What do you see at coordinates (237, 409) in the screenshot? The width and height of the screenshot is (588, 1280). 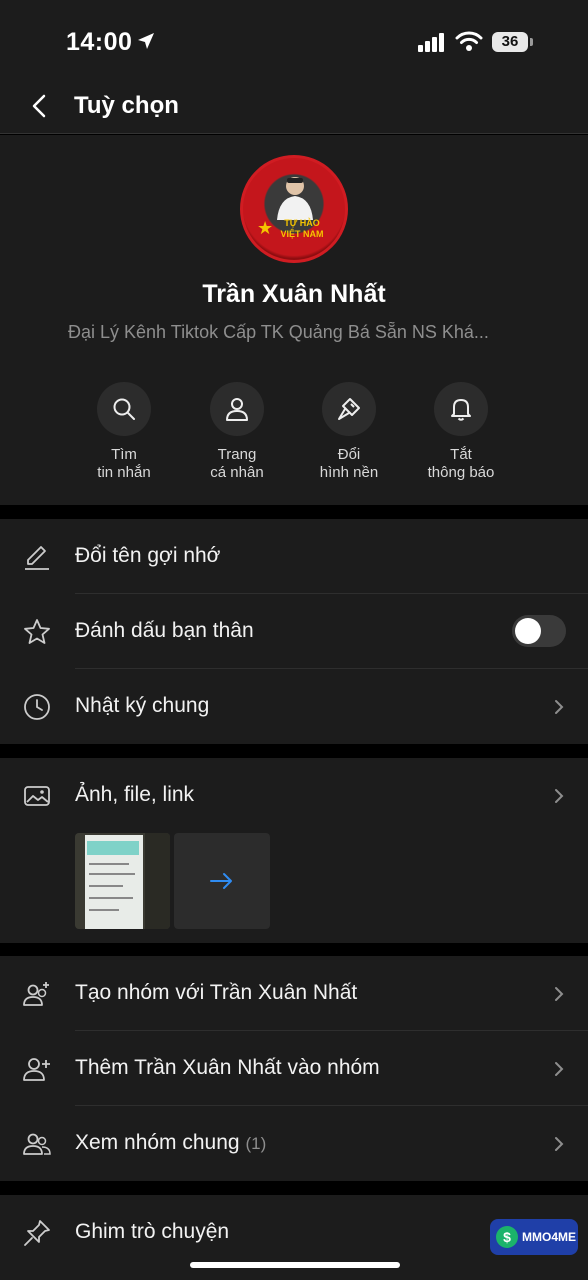 I see `person-icon` at bounding box center [237, 409].